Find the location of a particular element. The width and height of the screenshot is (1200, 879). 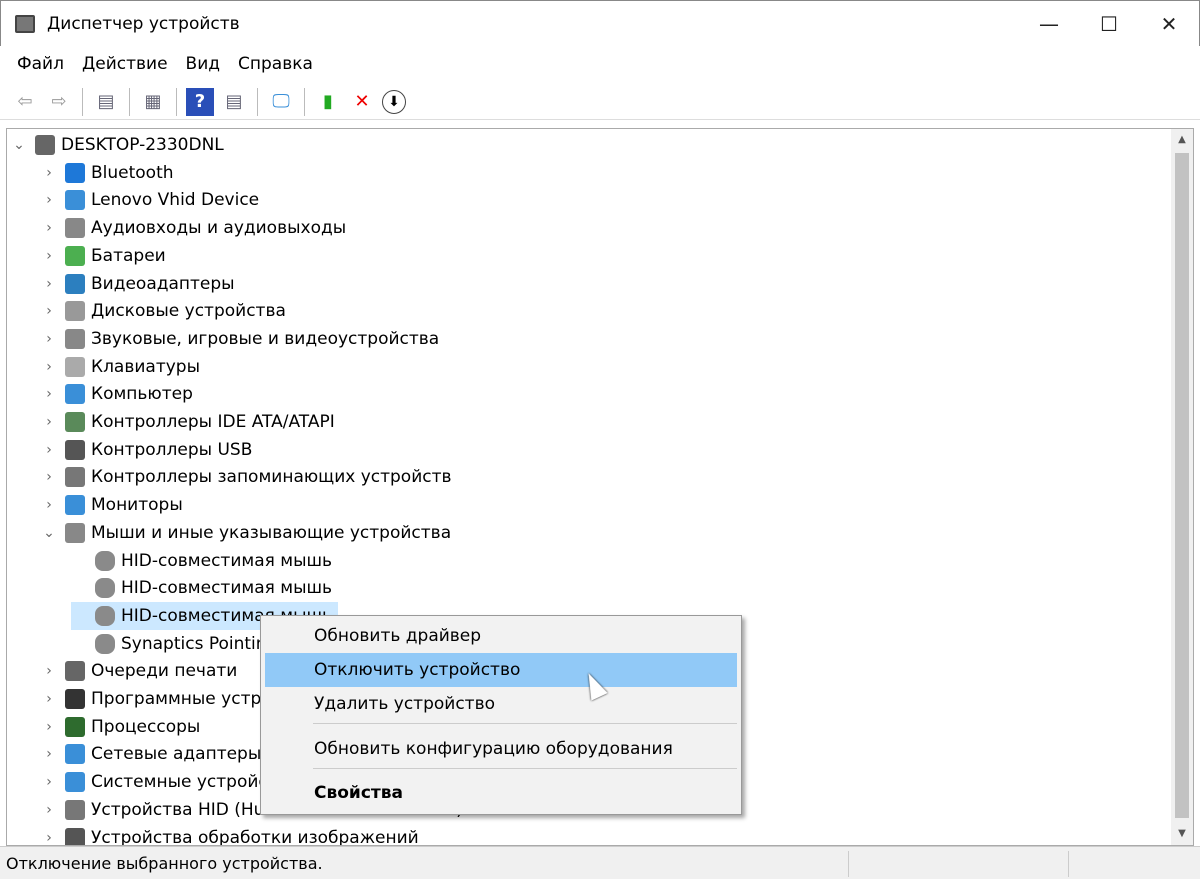

tree-item-label: Батареи is located at coordinates (128, 255).